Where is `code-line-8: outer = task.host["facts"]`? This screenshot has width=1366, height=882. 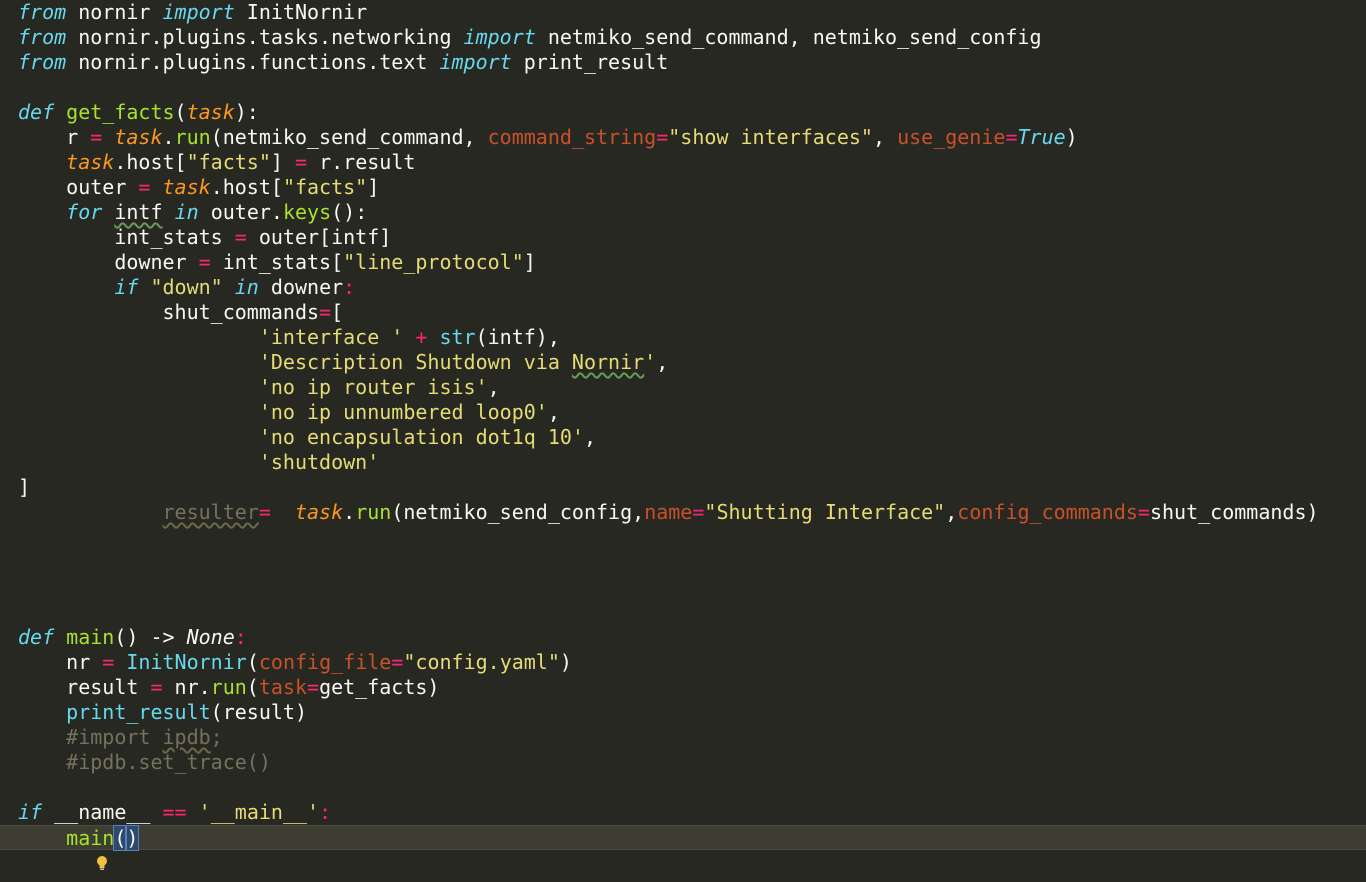
code-line-8: outer = task.host["facts"] is located at coordinates (683, 187).